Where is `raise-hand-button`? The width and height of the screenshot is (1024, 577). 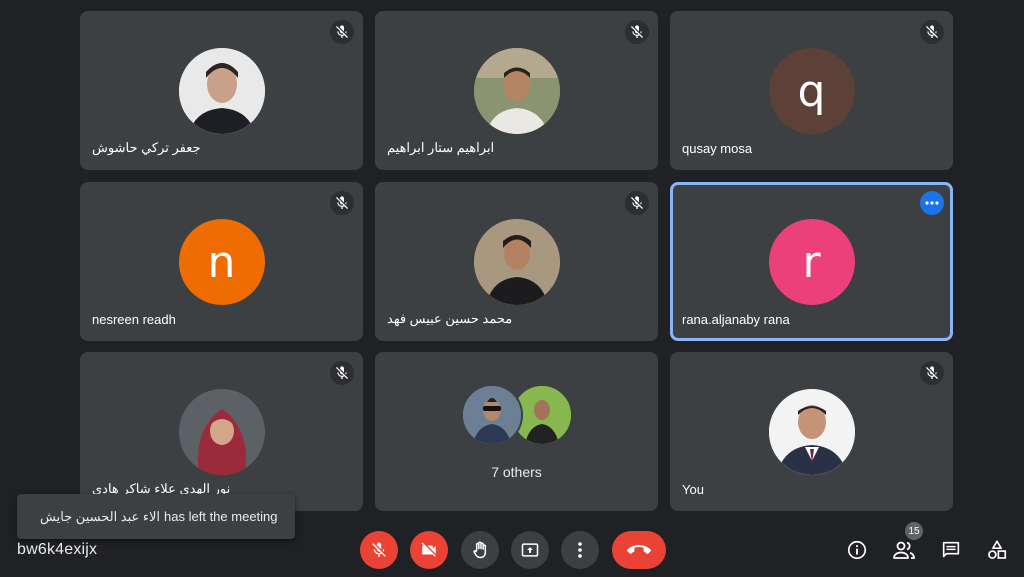
raise-hand-button is located at coordinates (480, 550).